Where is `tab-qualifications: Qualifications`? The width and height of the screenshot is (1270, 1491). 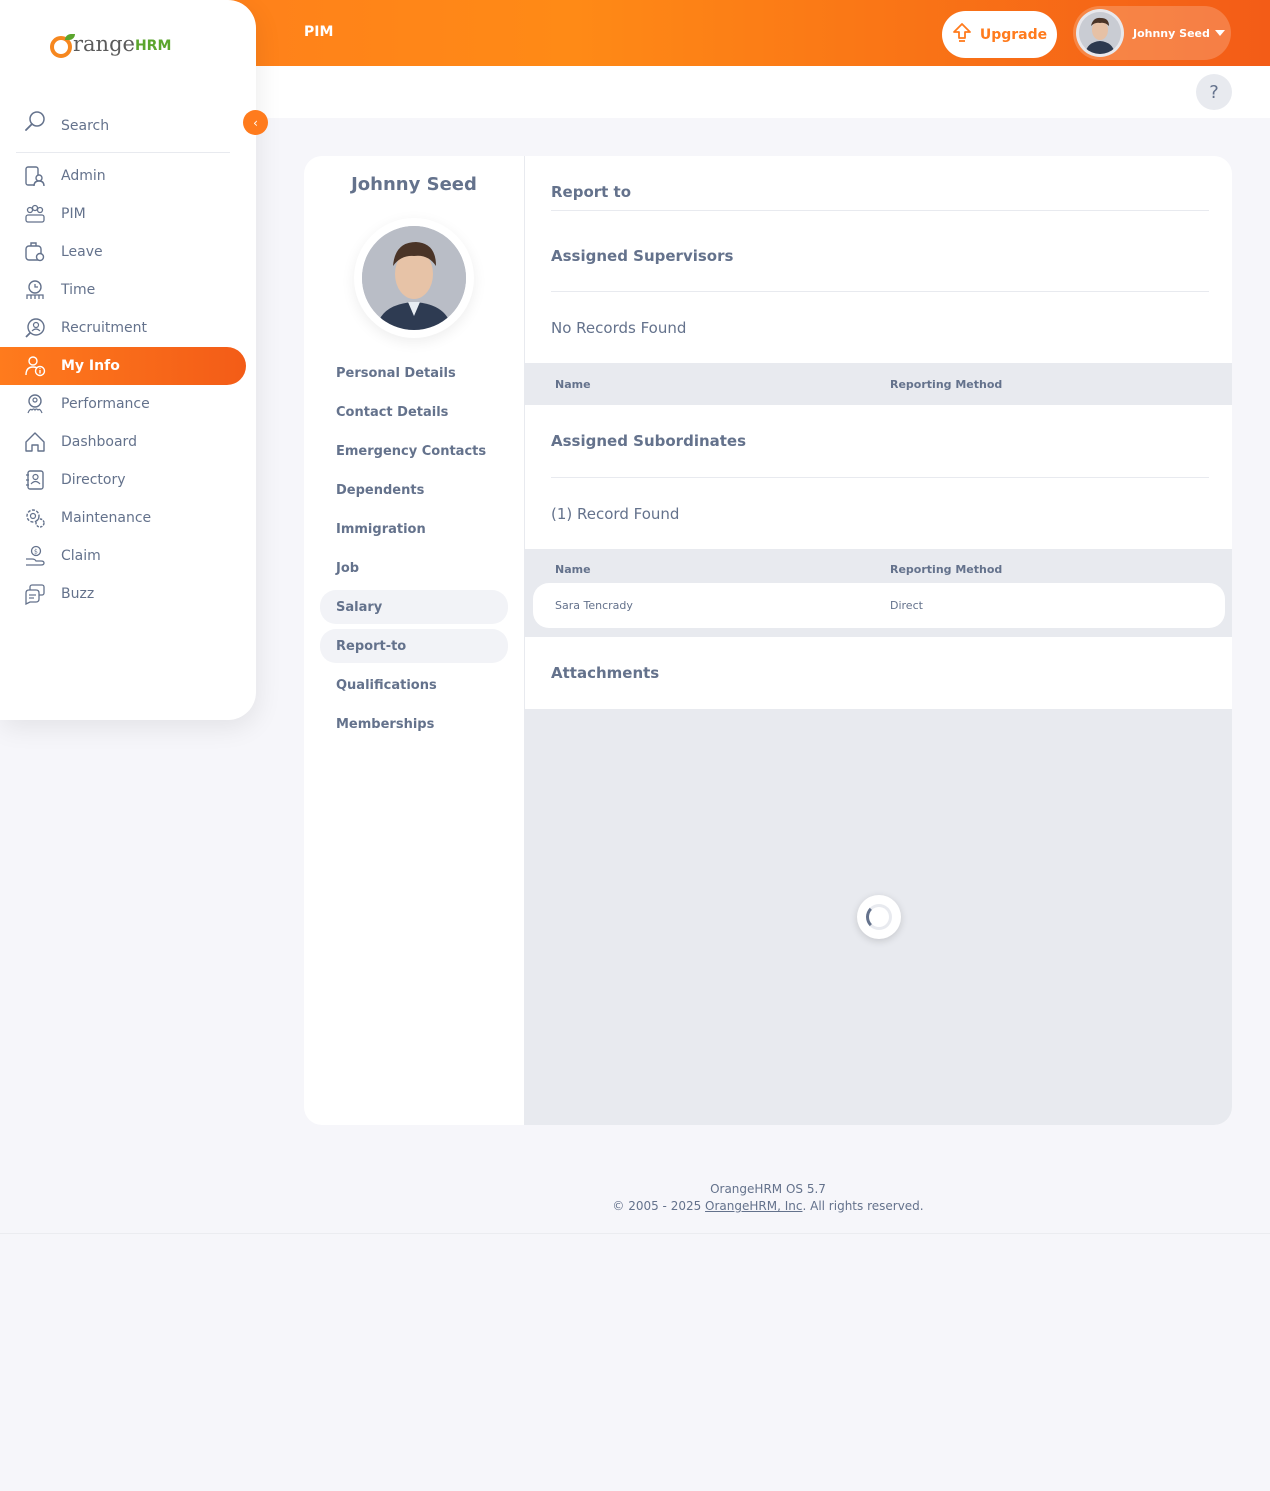 tab-qualifications: Qualifications is located at coordinates (414, 685).